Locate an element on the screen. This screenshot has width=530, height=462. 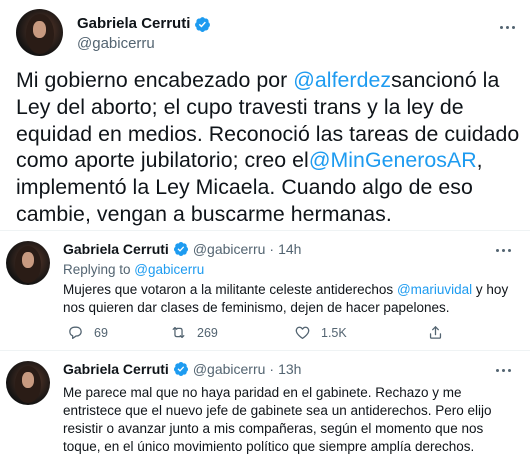
reply-header: Gabriela Cerruti @gabicerru · 13h is located at coordinates (182, 369).